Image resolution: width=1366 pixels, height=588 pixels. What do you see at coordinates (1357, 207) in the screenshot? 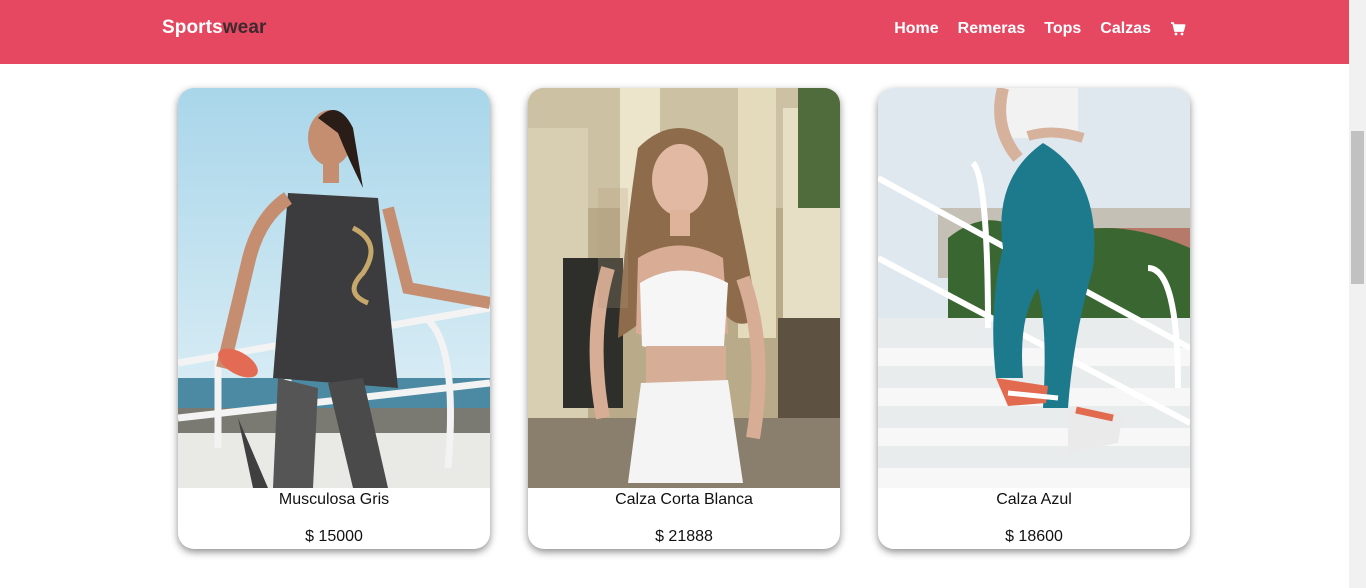
I see `scrollbar-thumb` at bounding box center [1357, 207].